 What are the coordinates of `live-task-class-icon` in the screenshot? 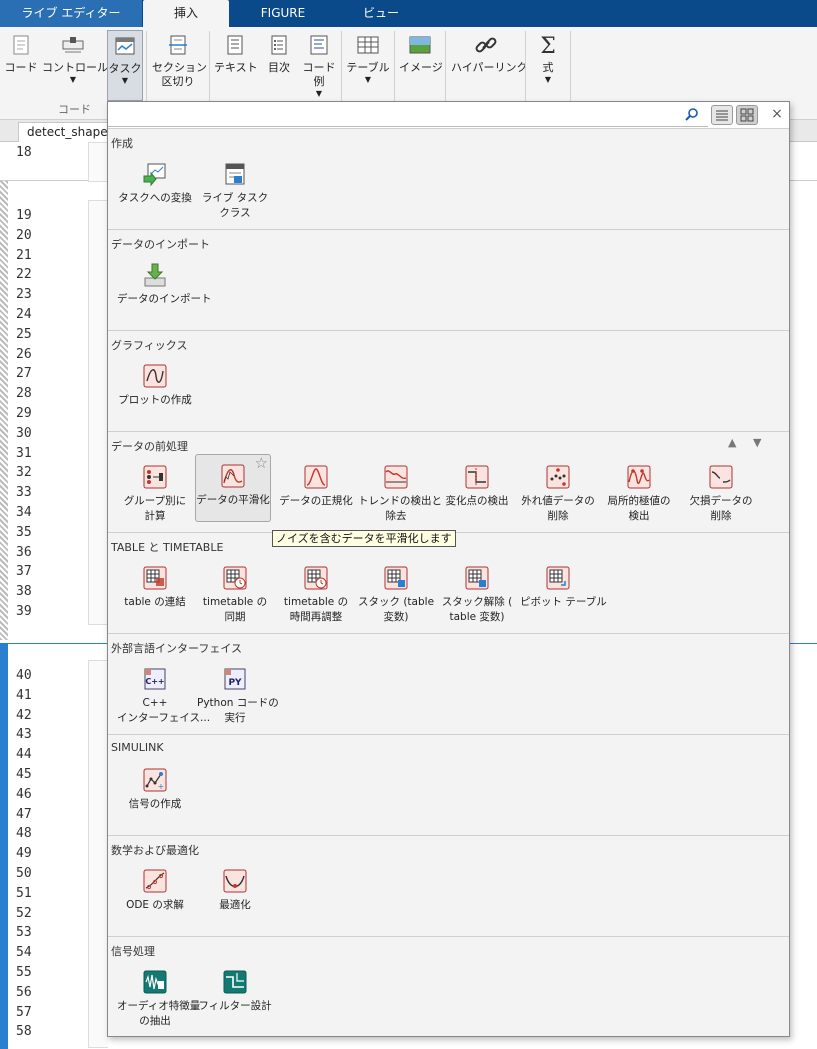 It's located at (235, 174).